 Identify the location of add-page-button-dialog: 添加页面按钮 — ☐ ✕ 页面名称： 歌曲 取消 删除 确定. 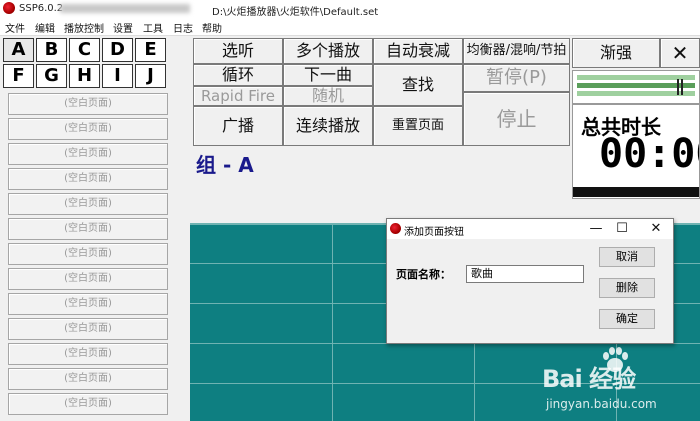
(530, 281).